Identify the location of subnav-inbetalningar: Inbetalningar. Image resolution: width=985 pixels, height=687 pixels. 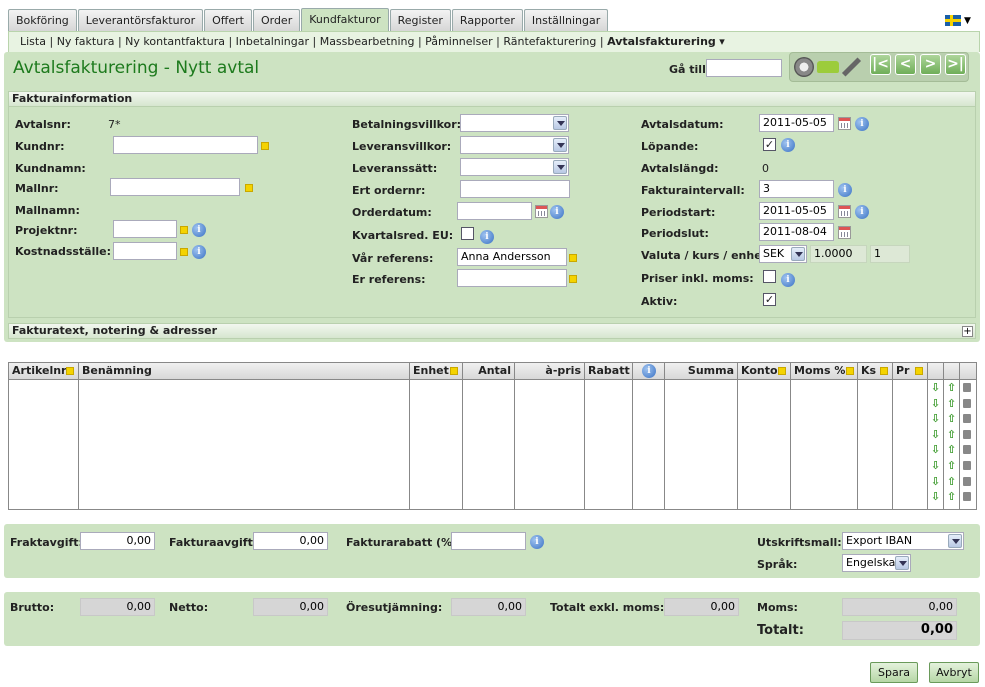
(272, 41).